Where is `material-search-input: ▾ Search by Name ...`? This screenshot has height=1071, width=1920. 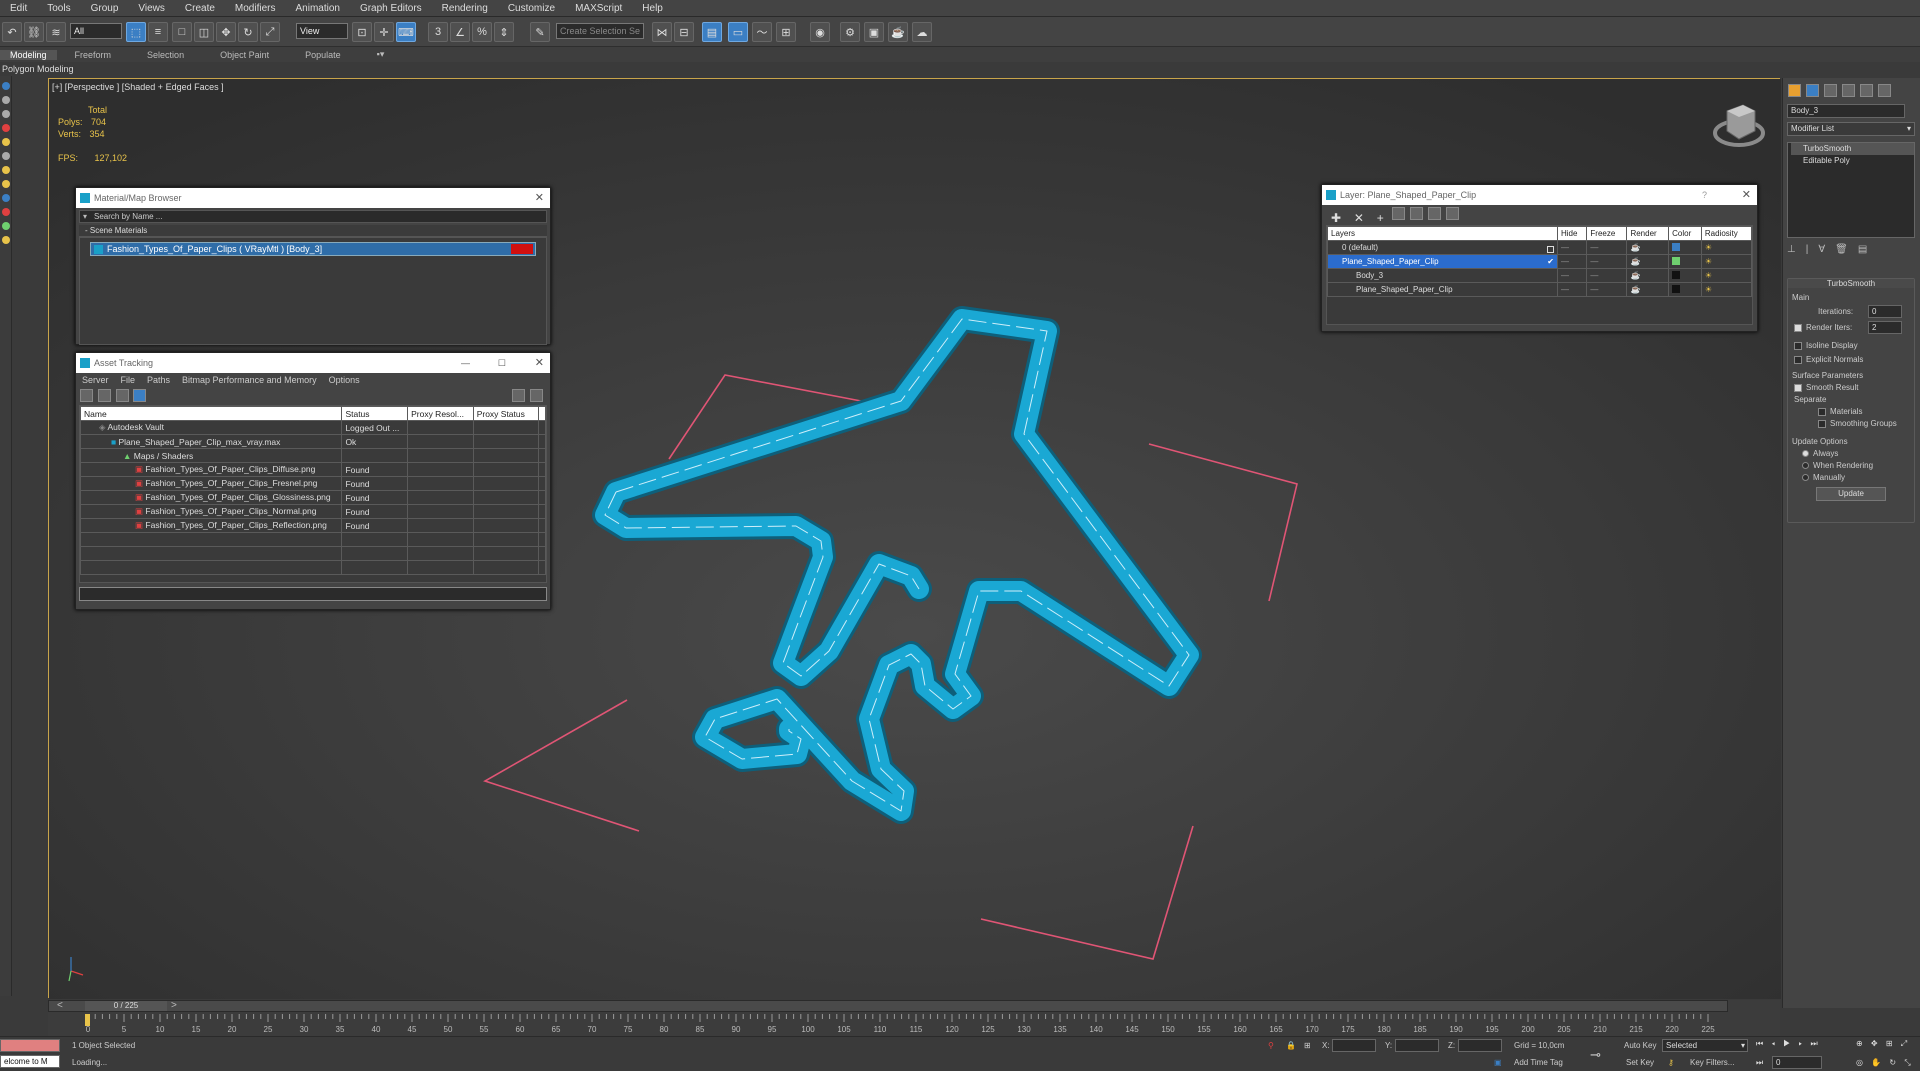
material-search-input: ▾ Search by Name ... is located at coordinates (313, 216).